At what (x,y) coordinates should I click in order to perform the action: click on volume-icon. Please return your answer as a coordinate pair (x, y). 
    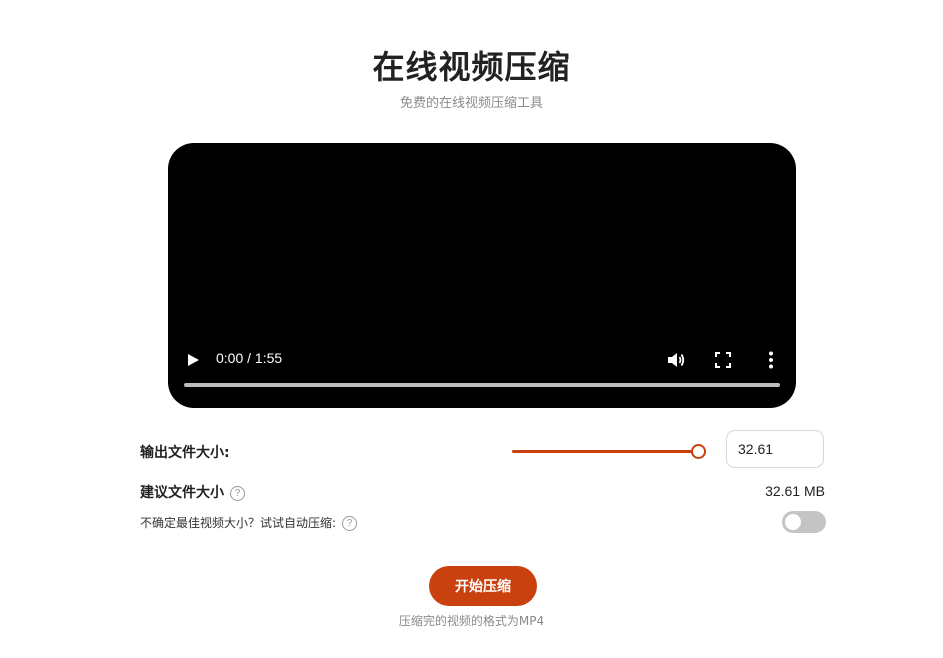
    Looking at the image, I should click on (676, 360).